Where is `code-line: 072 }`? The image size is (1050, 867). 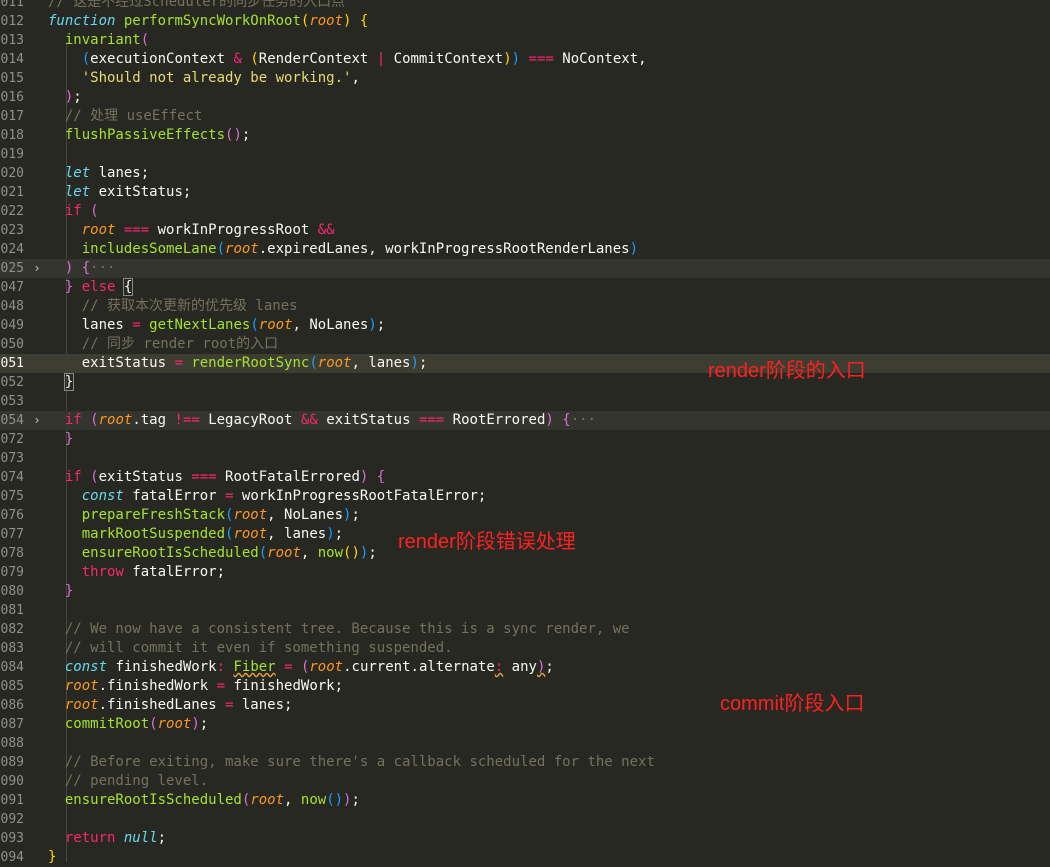 code-line: 072 } is located at coordinates (525, 439).